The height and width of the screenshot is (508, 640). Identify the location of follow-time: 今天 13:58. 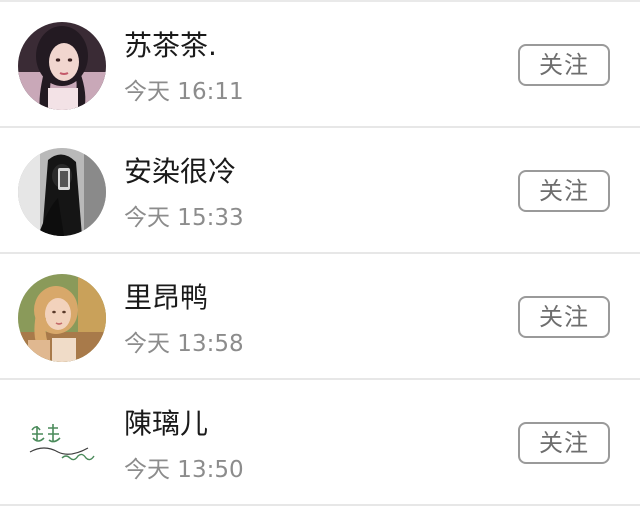
(184, 344).